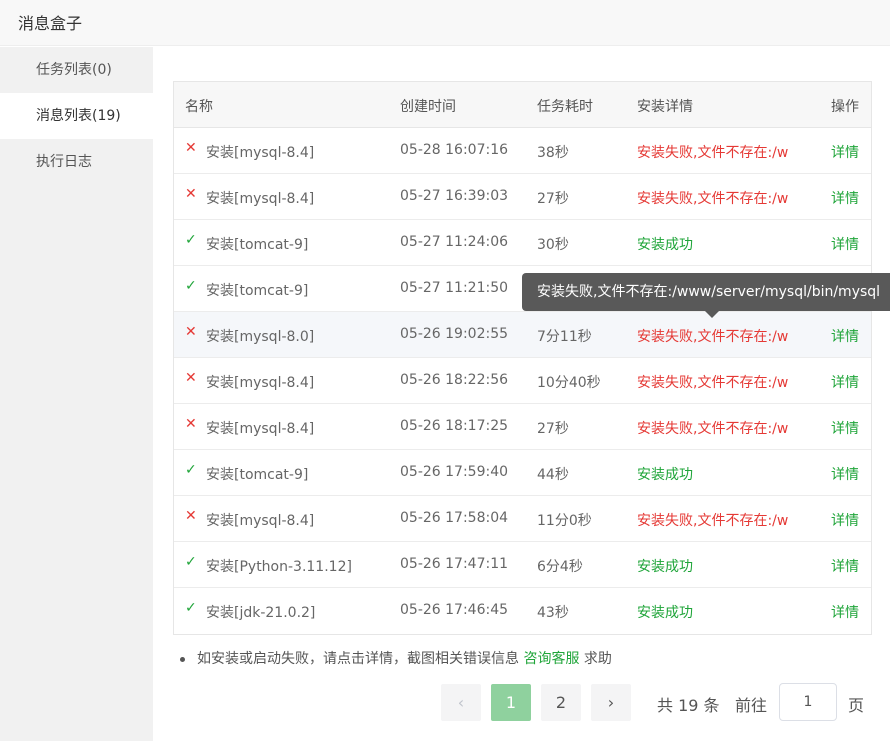 This screenshot has width=890, height=741. I want to click on task-name: 安装[Python-3.11.12], so click(279, 567).